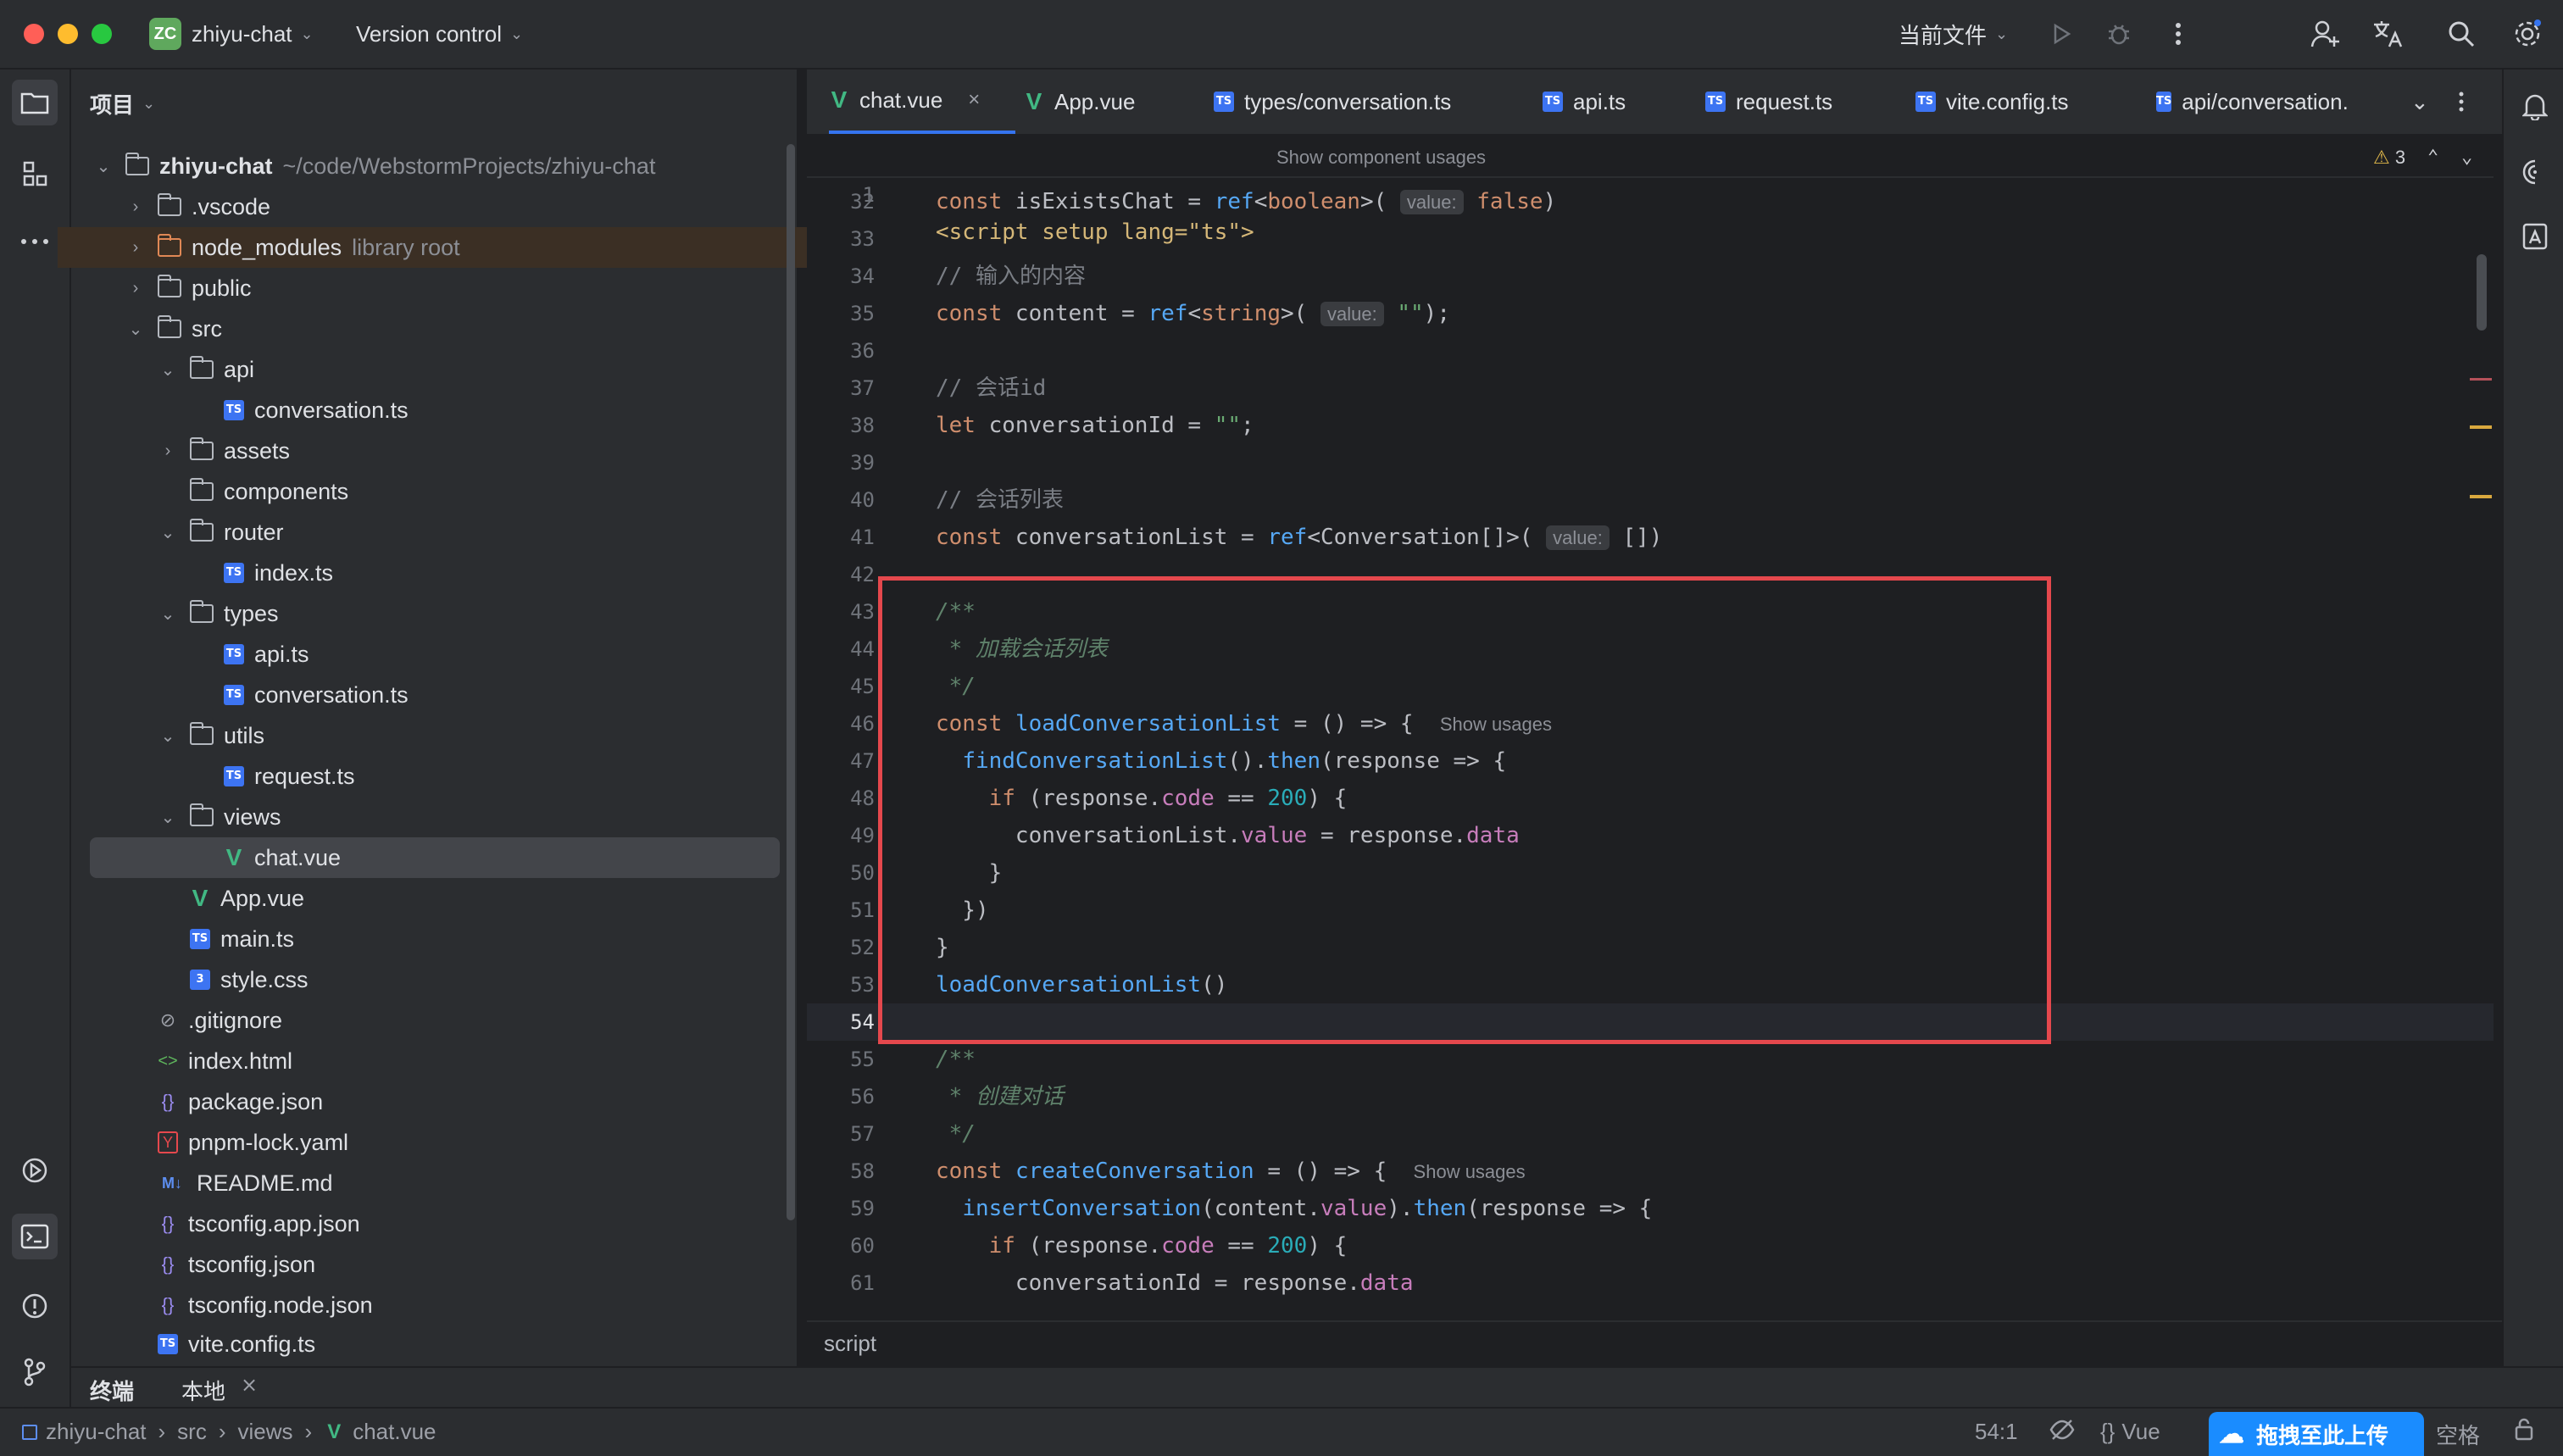 The height and width of the screenshot is (1456, 2563). What do you see at coordinates (2252, 102) in the screenshot?
I see `tab-api-conversation-ts: TS api/conversation.ts` at bounding box center [2252, 102].